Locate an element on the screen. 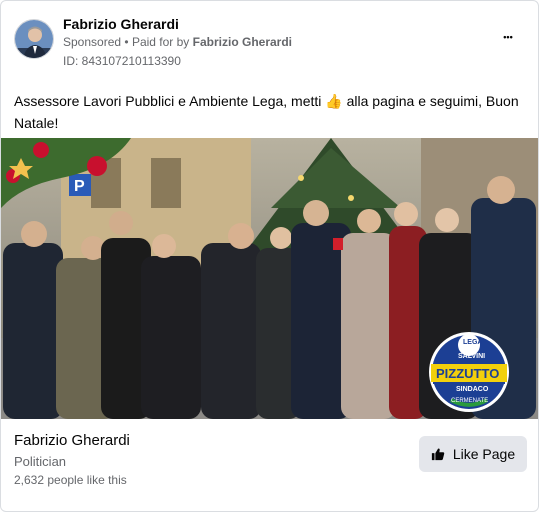  author-avatar is located at coordinates (34, 39).